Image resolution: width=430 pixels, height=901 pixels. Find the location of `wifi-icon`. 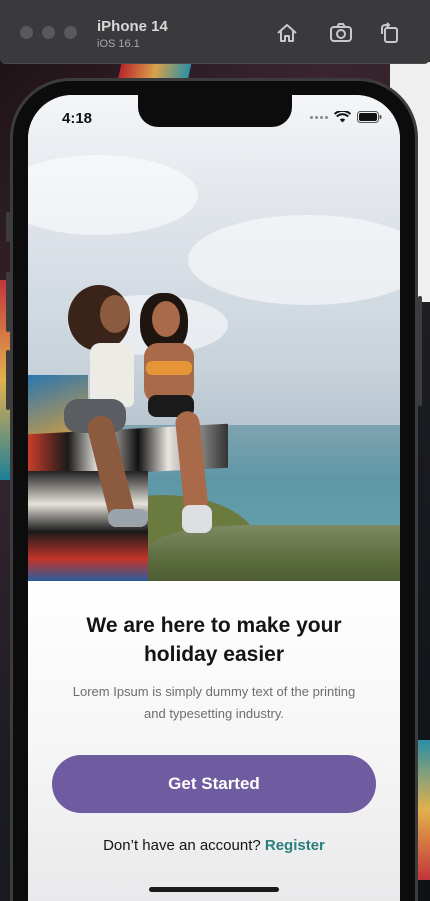

wifi-icon is located at coordinates (342, 117).